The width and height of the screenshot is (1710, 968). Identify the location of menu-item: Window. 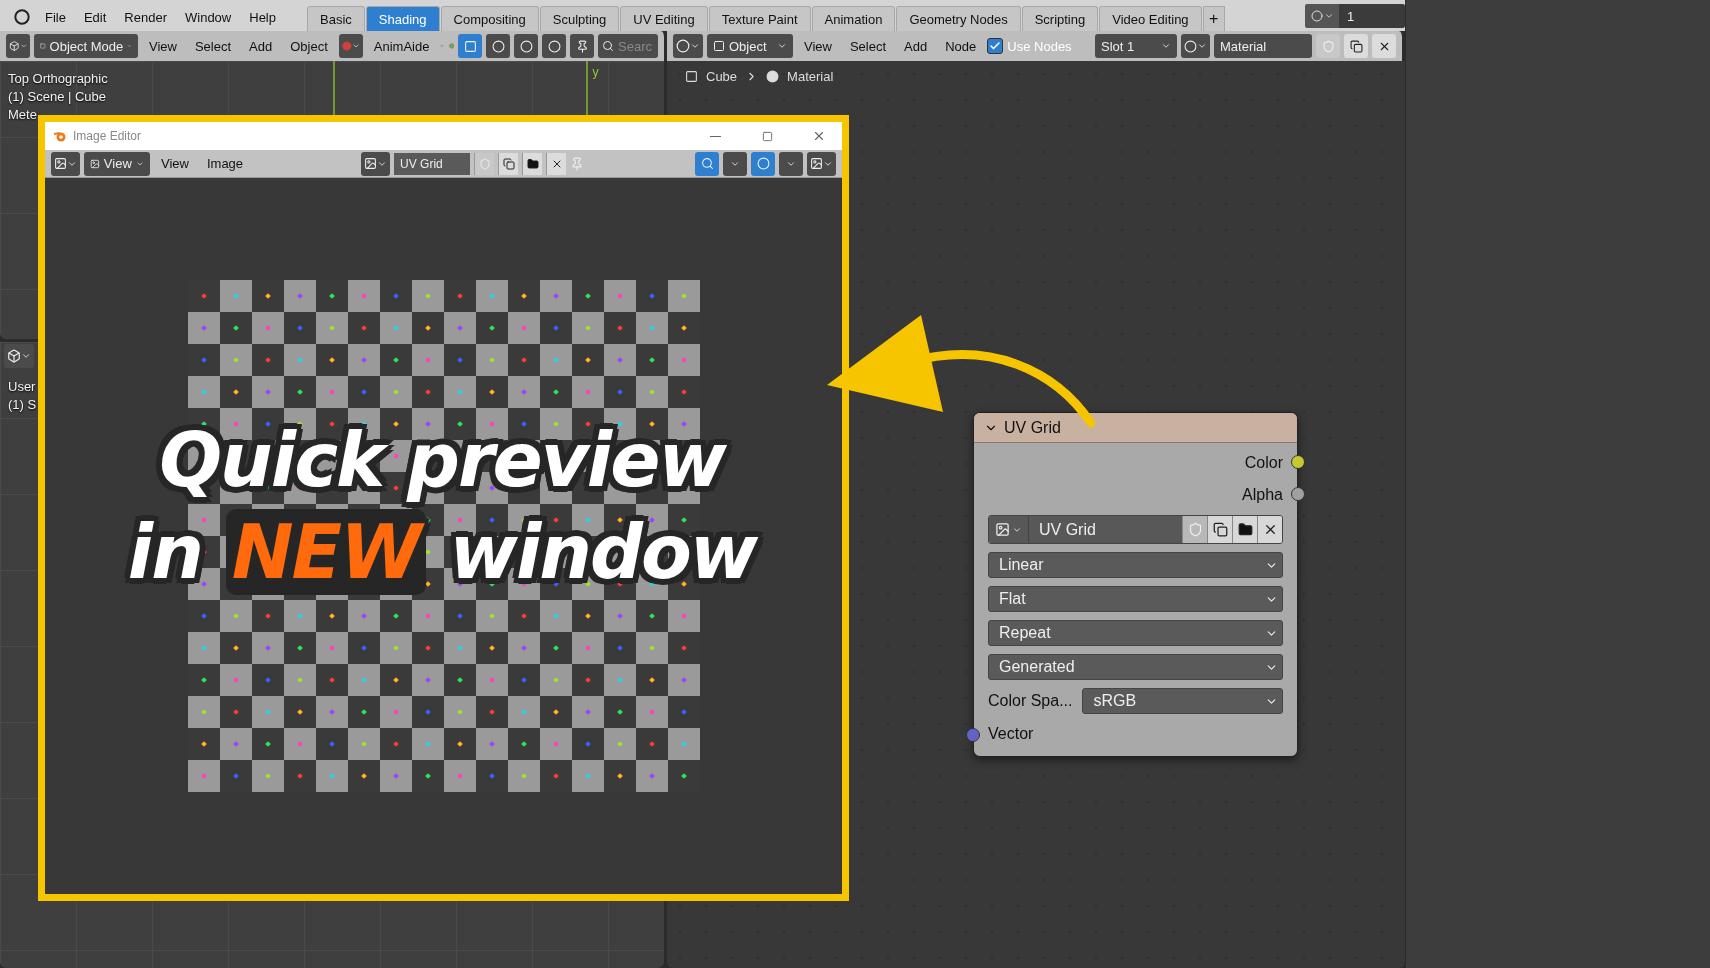
(208, 17).